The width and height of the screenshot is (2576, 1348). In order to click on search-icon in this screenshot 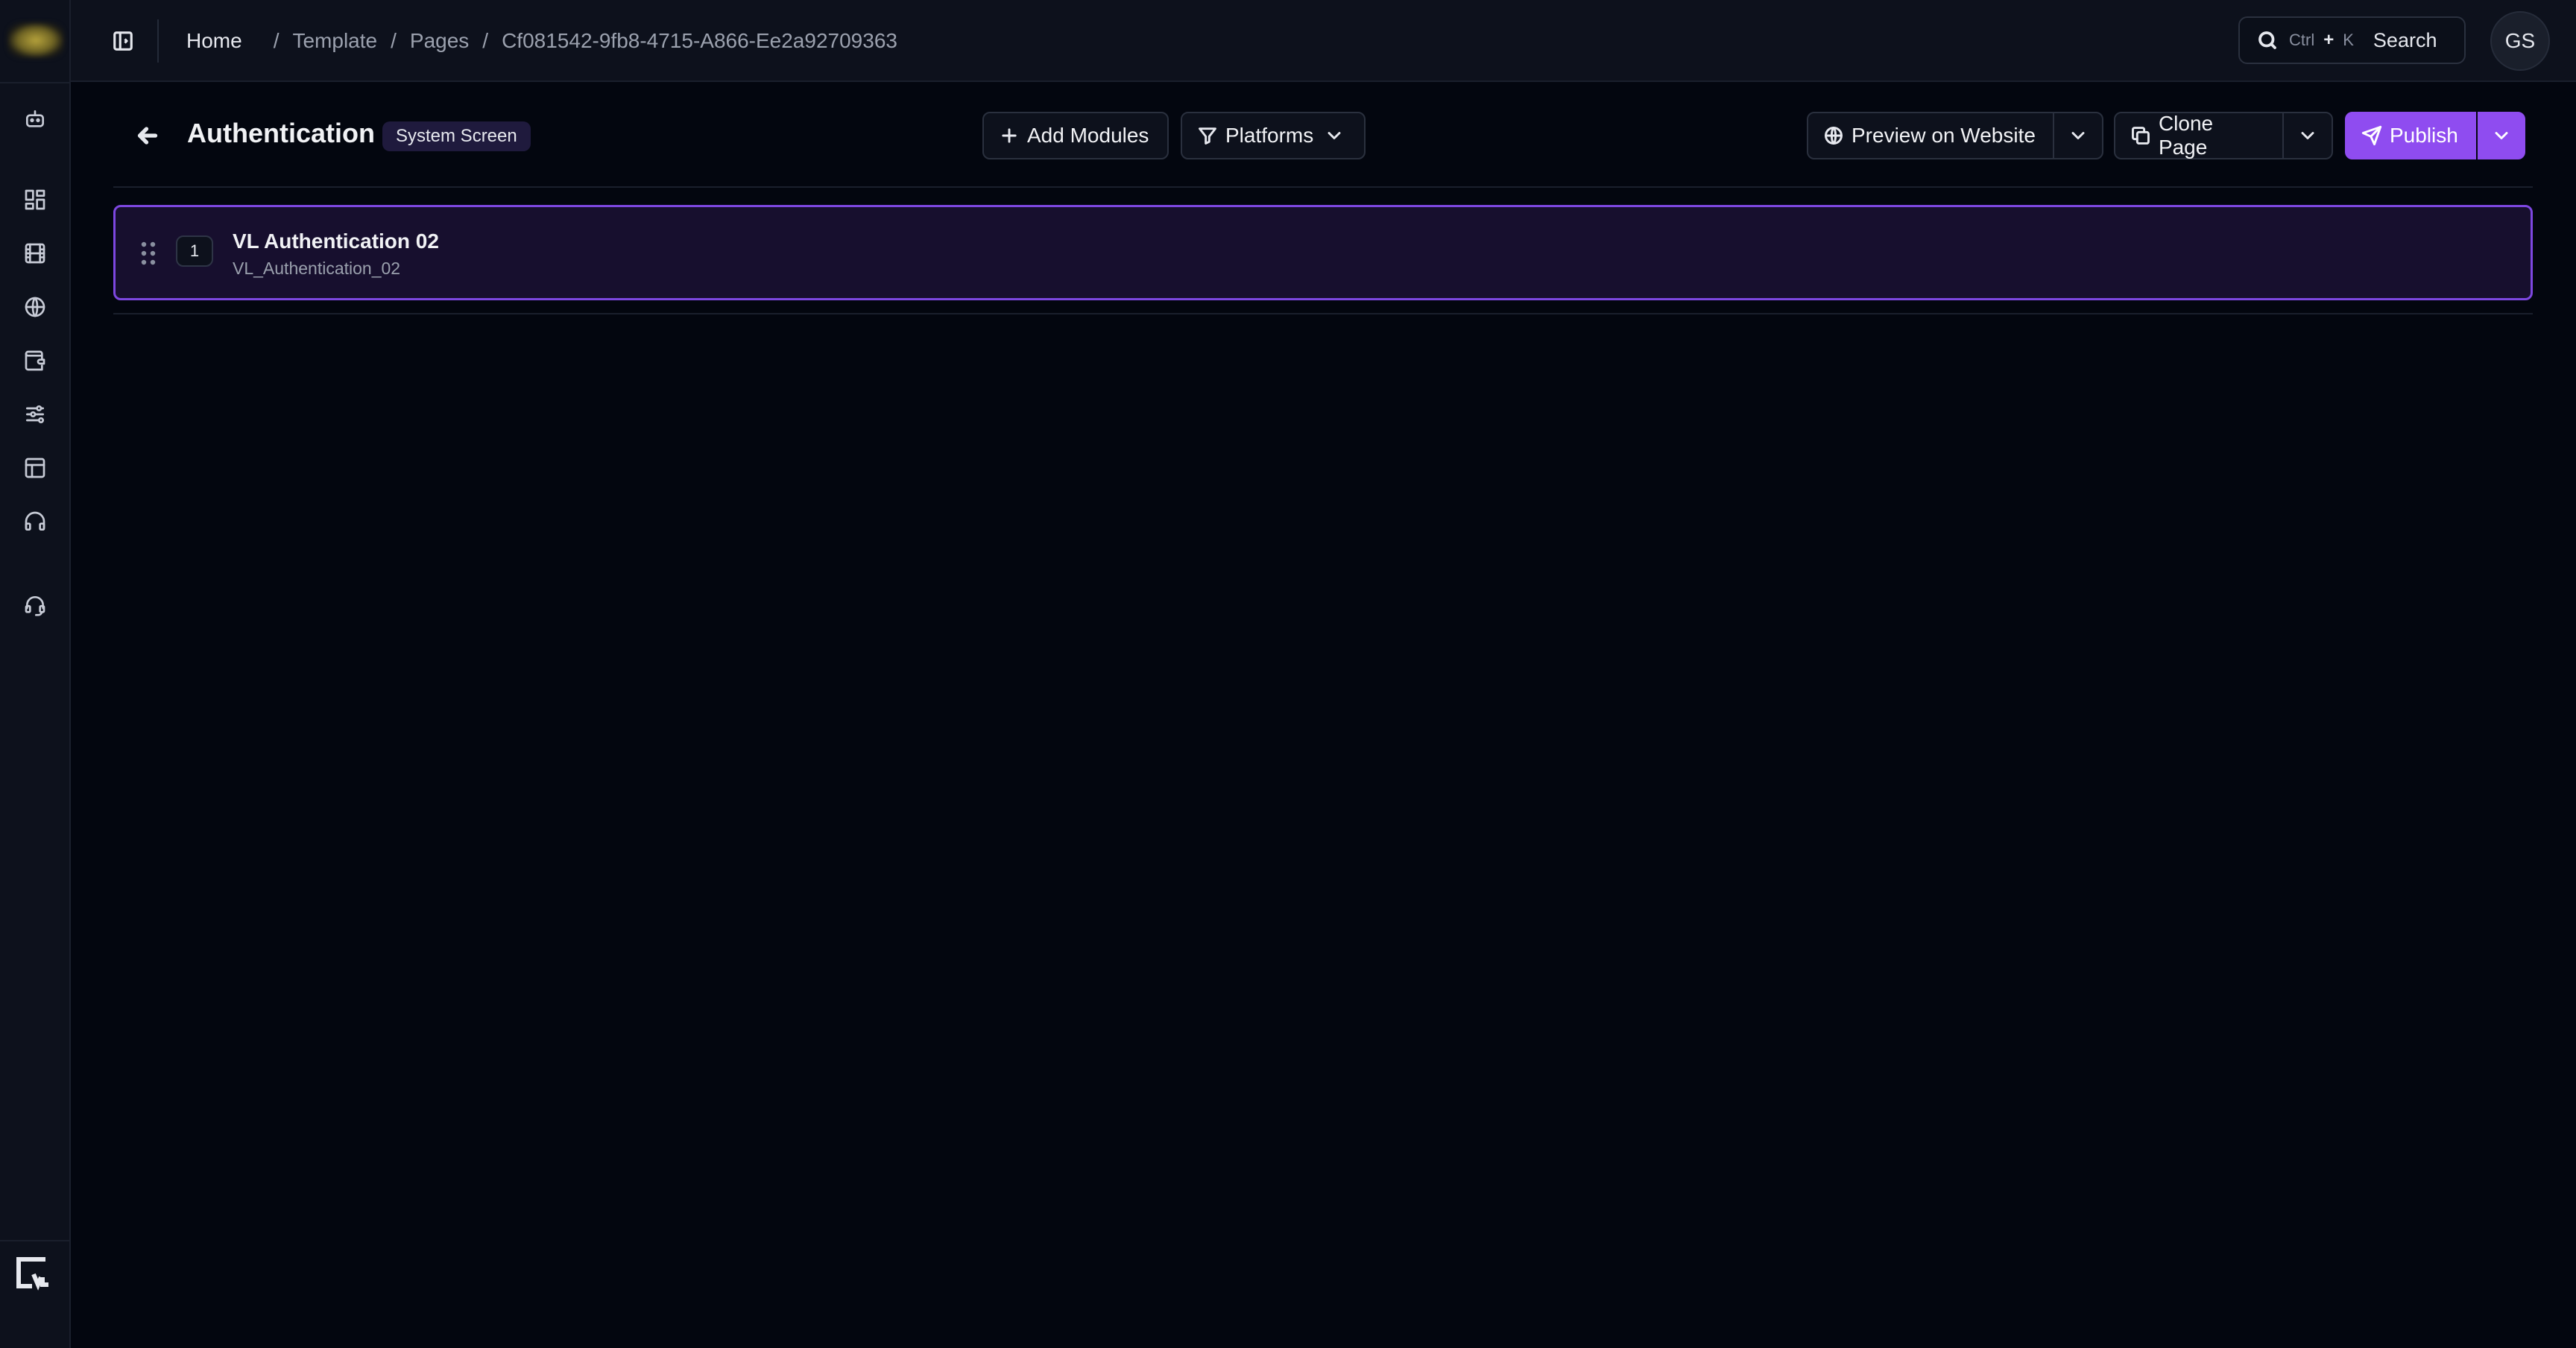, I will do `click(2267, 40)`.